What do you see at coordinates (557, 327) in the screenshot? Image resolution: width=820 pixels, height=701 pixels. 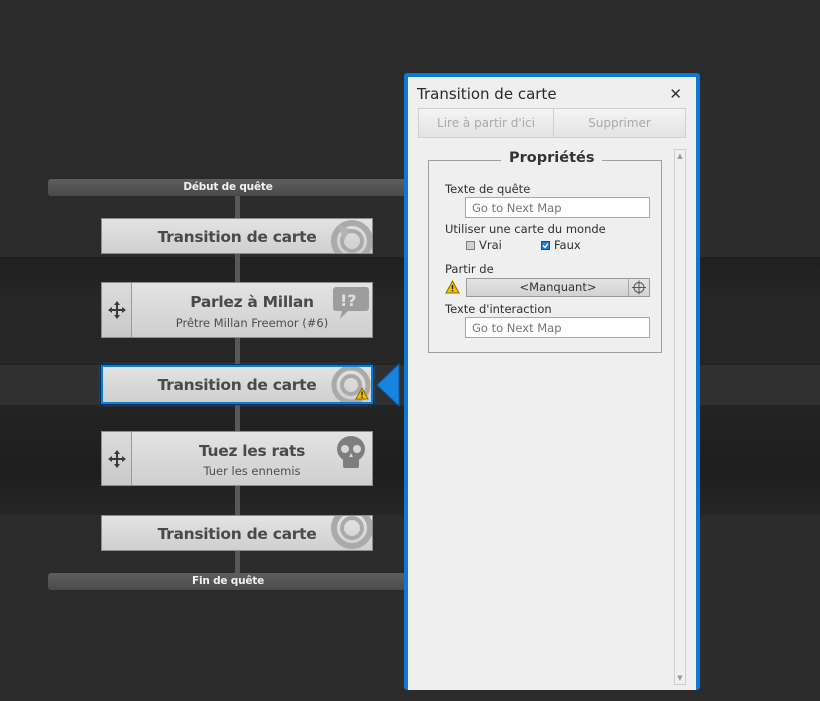 I see `interaction-text-input` at bounding box center [557, 327].